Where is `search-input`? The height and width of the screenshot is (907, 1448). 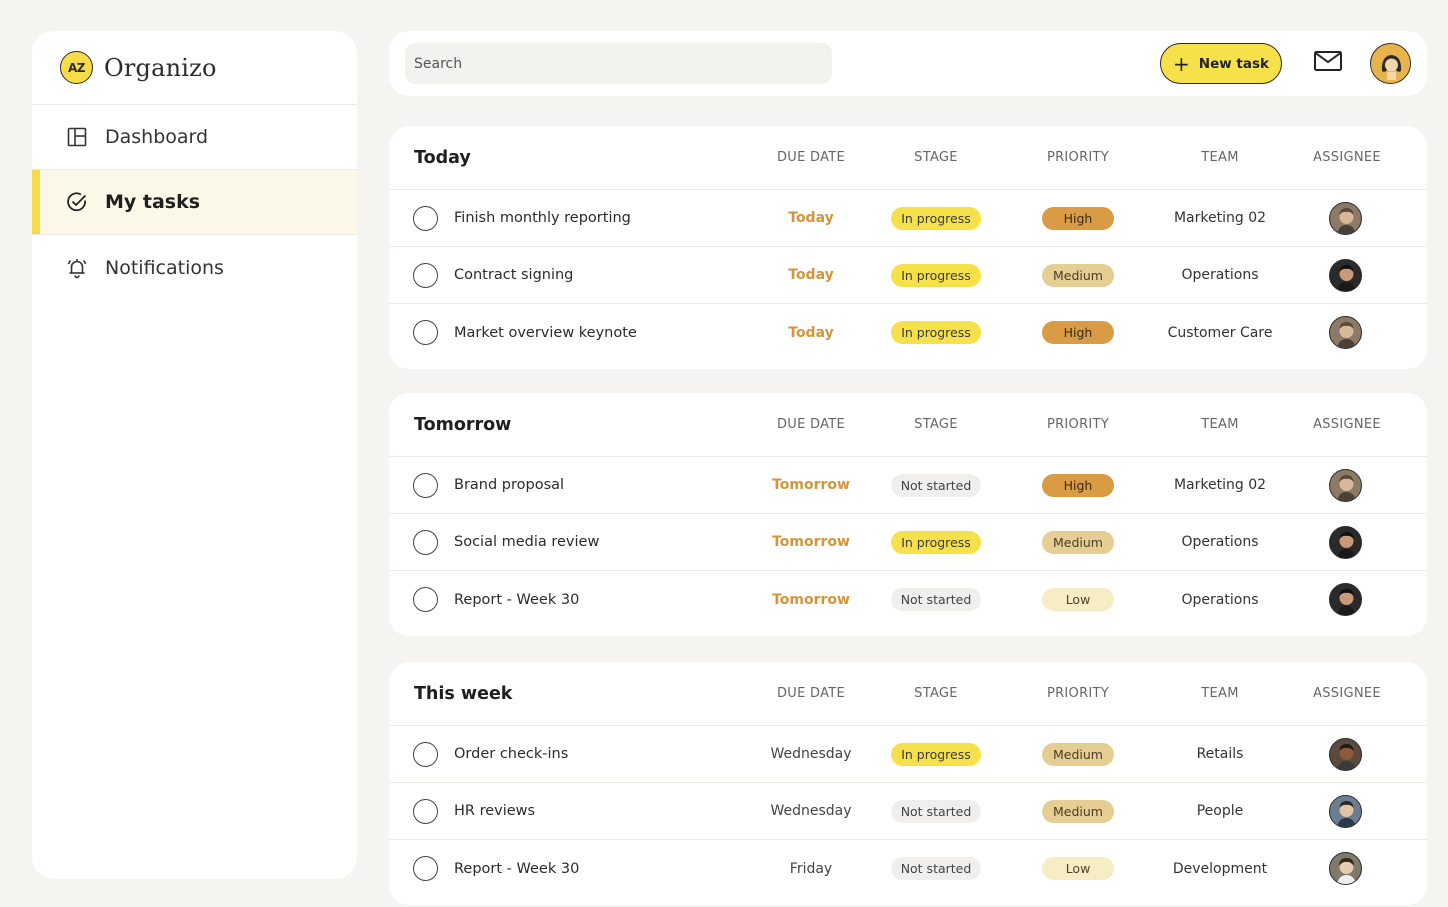
search-input is located at coordinates (618, 63).